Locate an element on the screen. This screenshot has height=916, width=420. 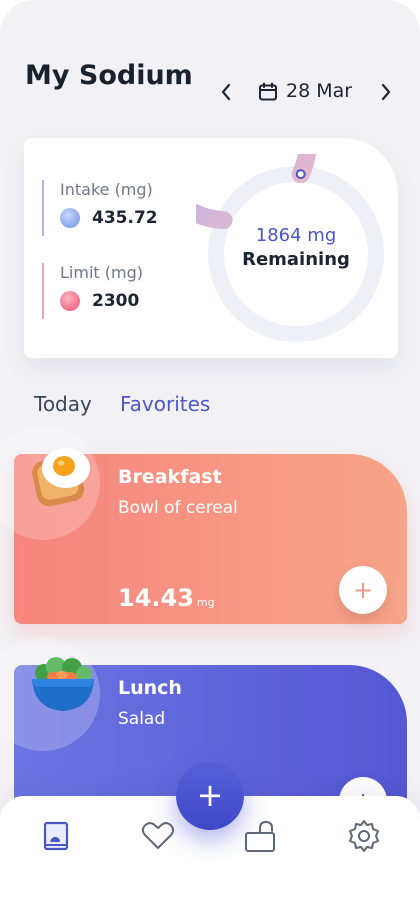
limit-label: Limit (mg) is located at coordinates (101, 272).